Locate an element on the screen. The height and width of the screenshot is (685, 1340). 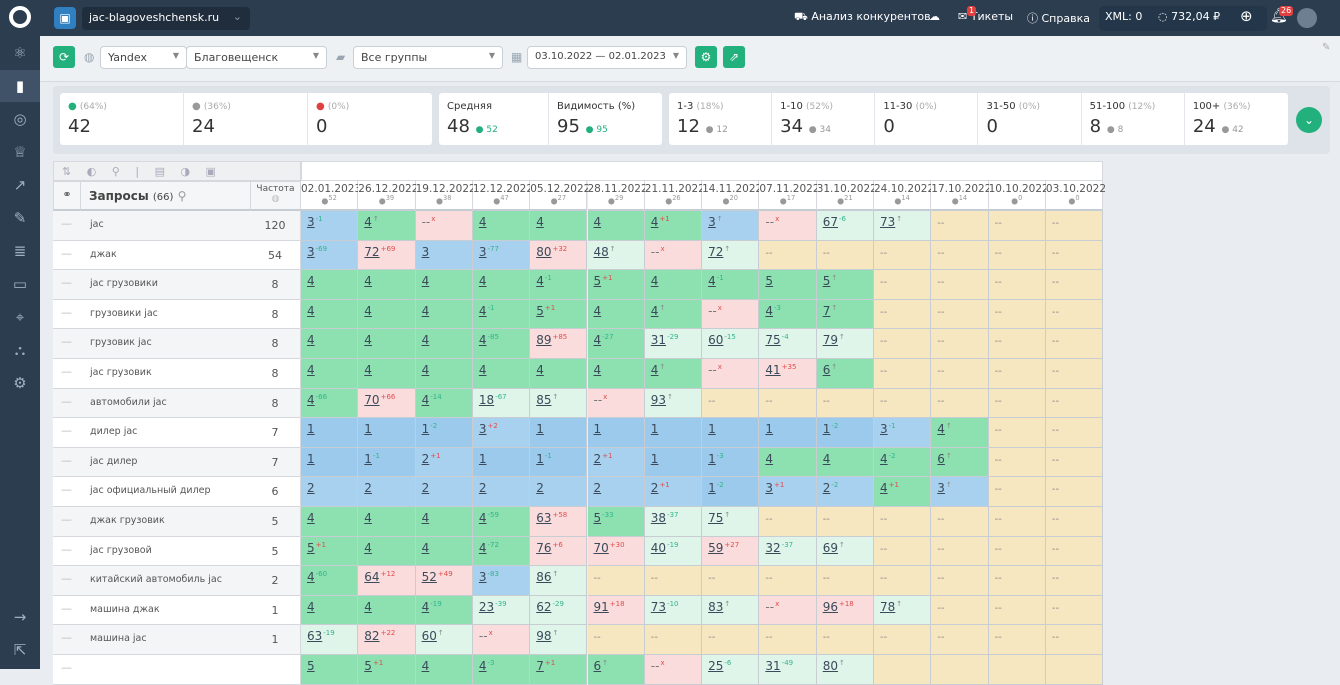
position-cell: 31-29 is located at coordinates (673, 344).